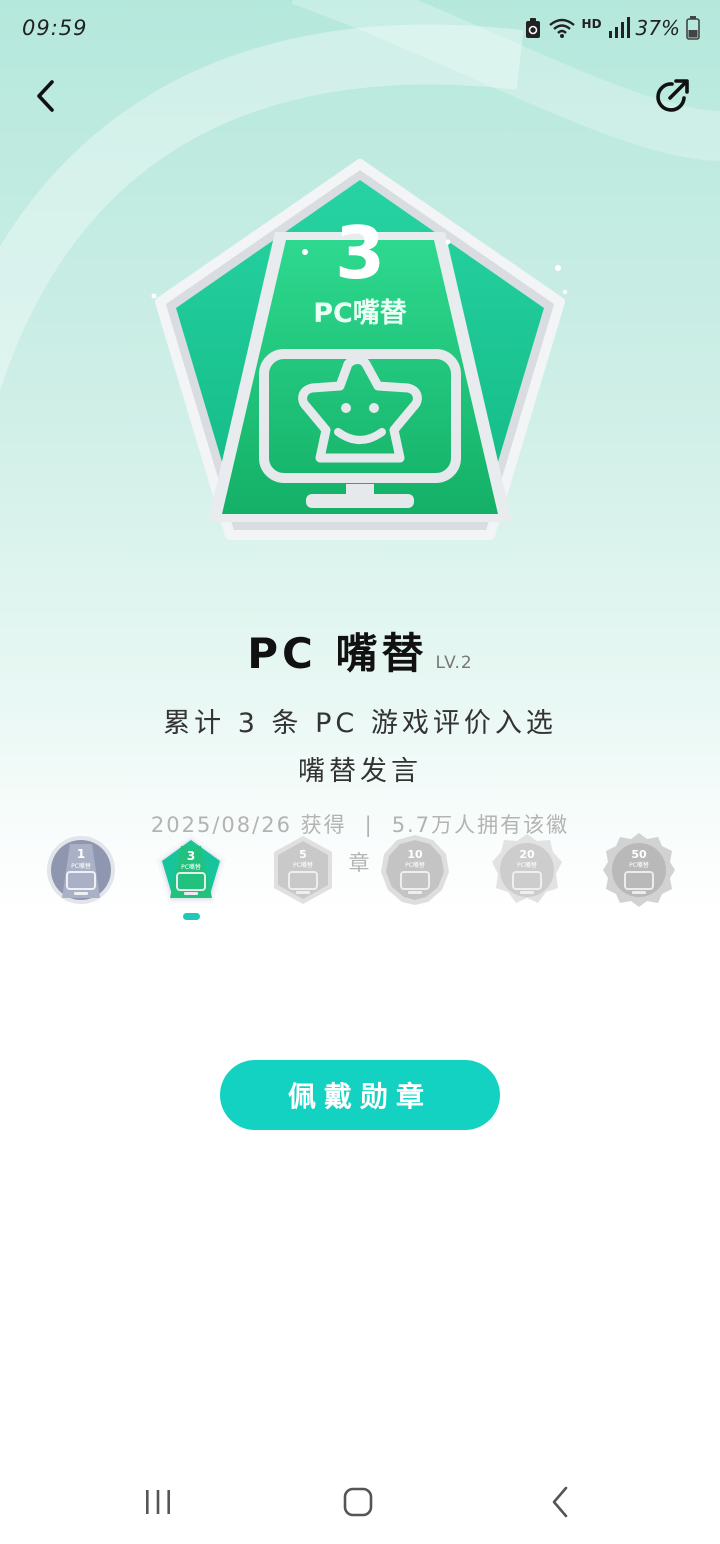  I want to click on back-icon, so click(560, 1502).